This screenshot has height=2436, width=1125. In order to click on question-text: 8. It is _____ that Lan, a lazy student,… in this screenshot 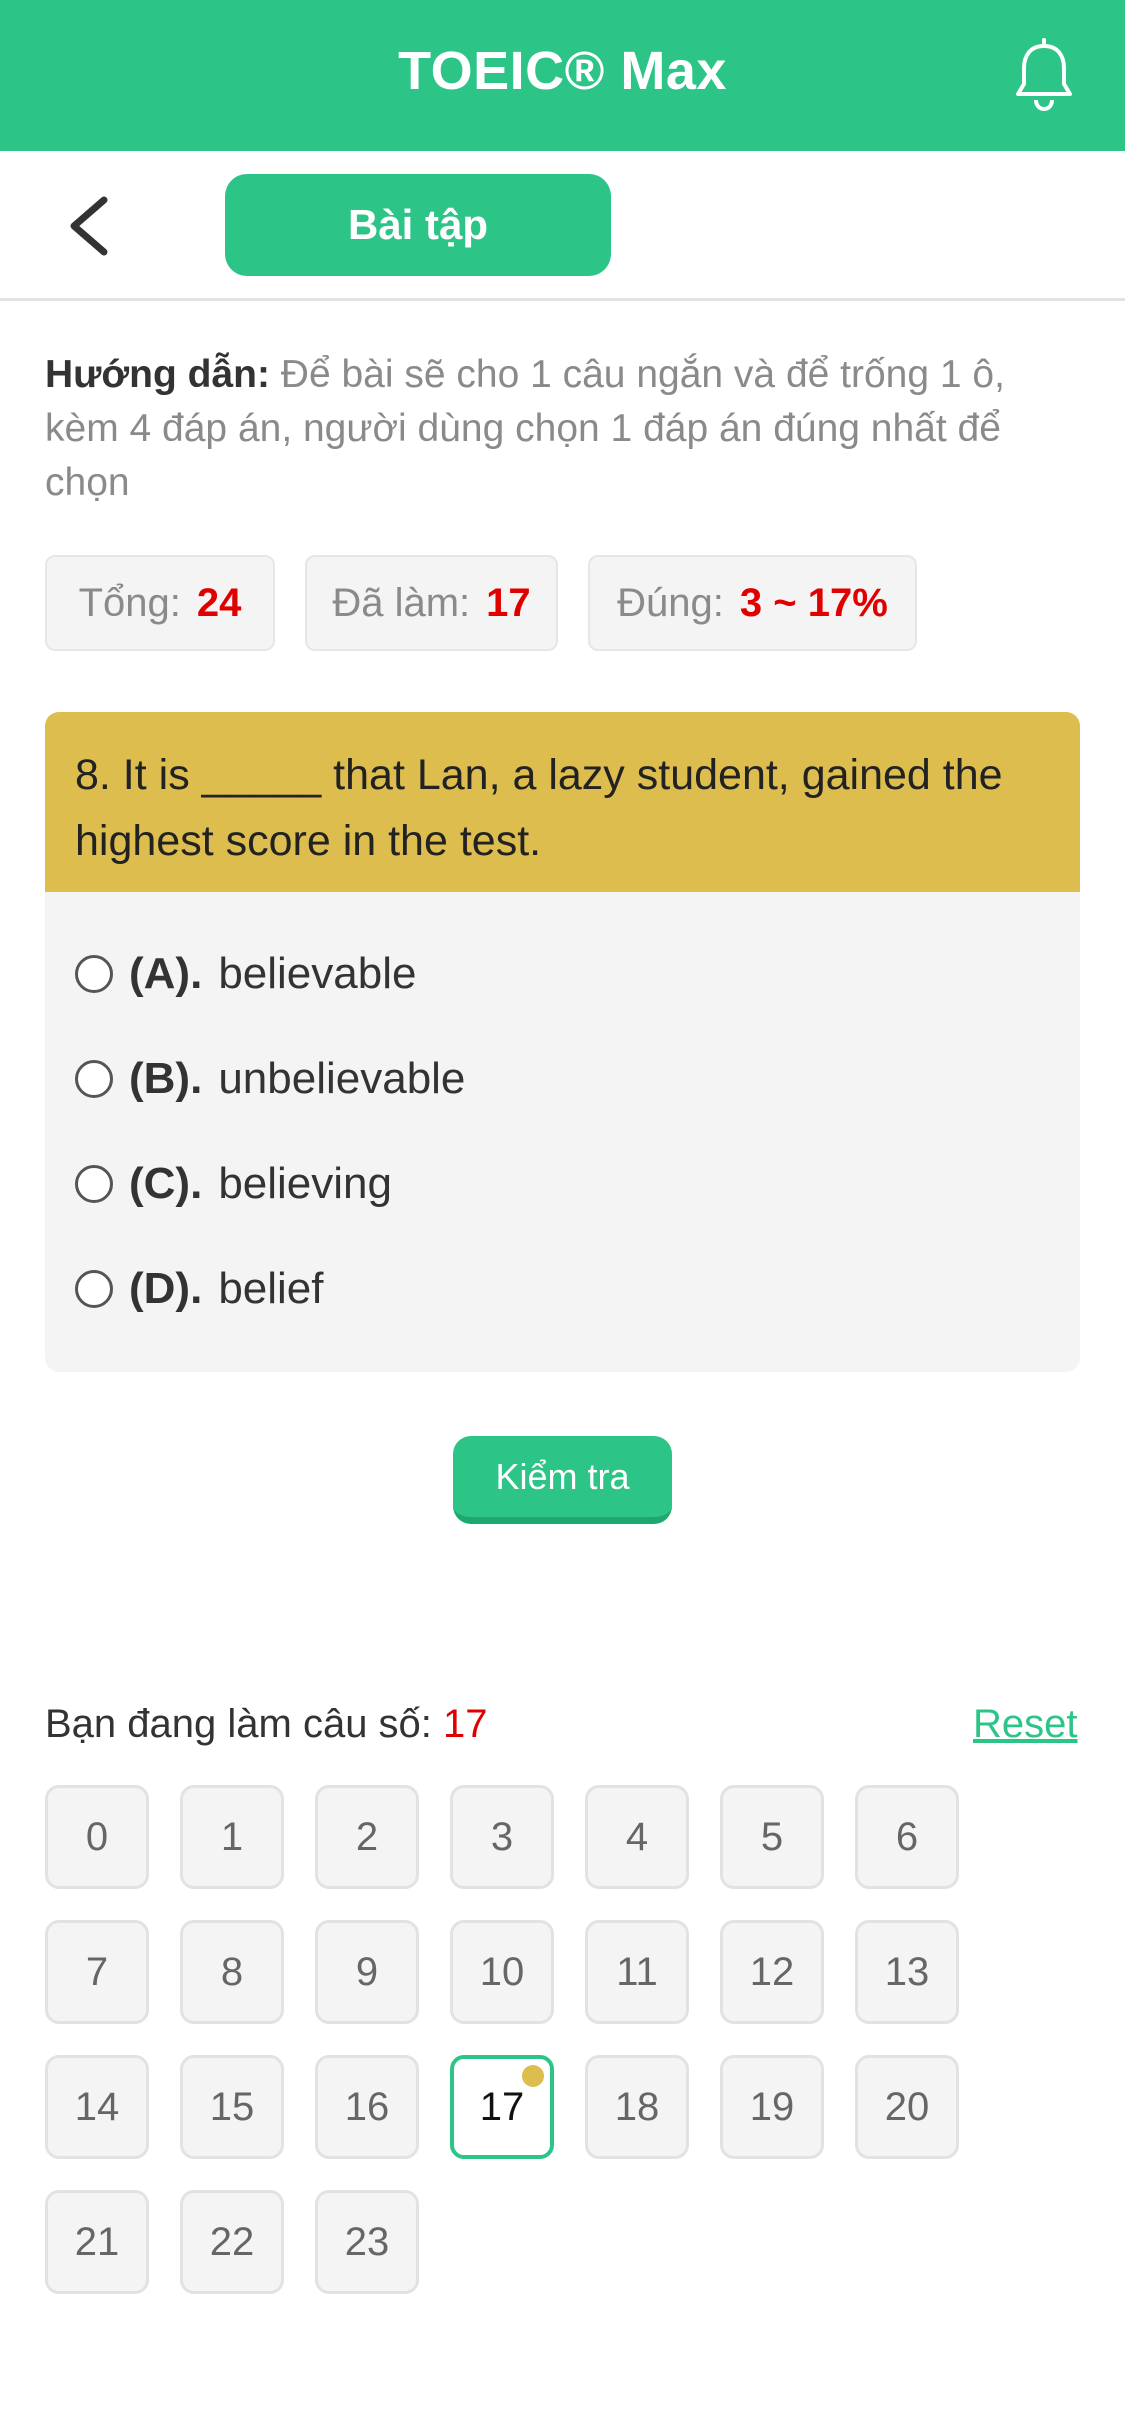, I will do `click(562, 802)`.